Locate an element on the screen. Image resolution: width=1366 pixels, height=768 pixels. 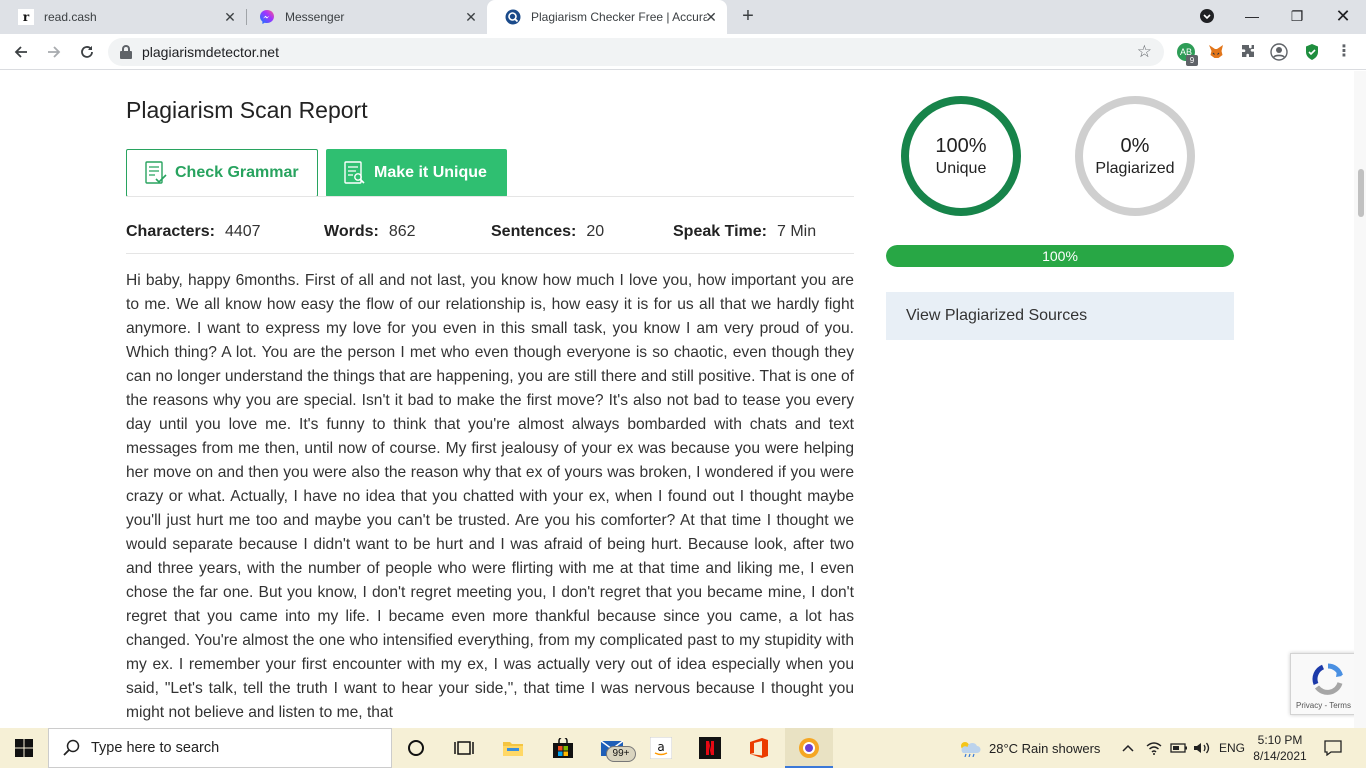
forward-button is located at coordinates (54, 52).